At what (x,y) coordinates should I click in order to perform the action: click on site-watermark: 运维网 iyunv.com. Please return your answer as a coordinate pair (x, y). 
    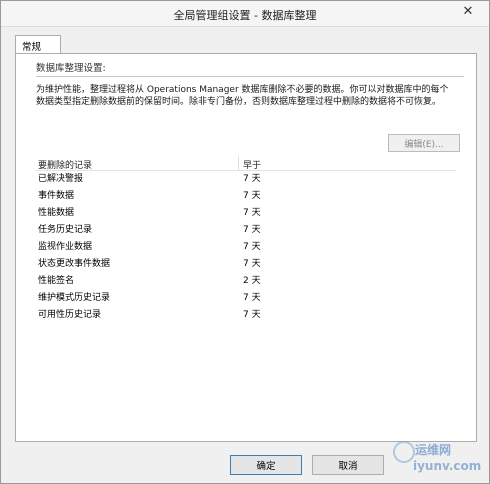
    Looking at the image, I should click on (439, 459).